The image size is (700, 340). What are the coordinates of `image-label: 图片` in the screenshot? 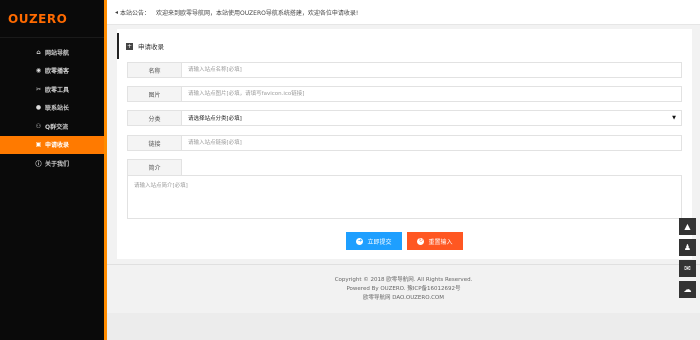 It's located at (154, 94).